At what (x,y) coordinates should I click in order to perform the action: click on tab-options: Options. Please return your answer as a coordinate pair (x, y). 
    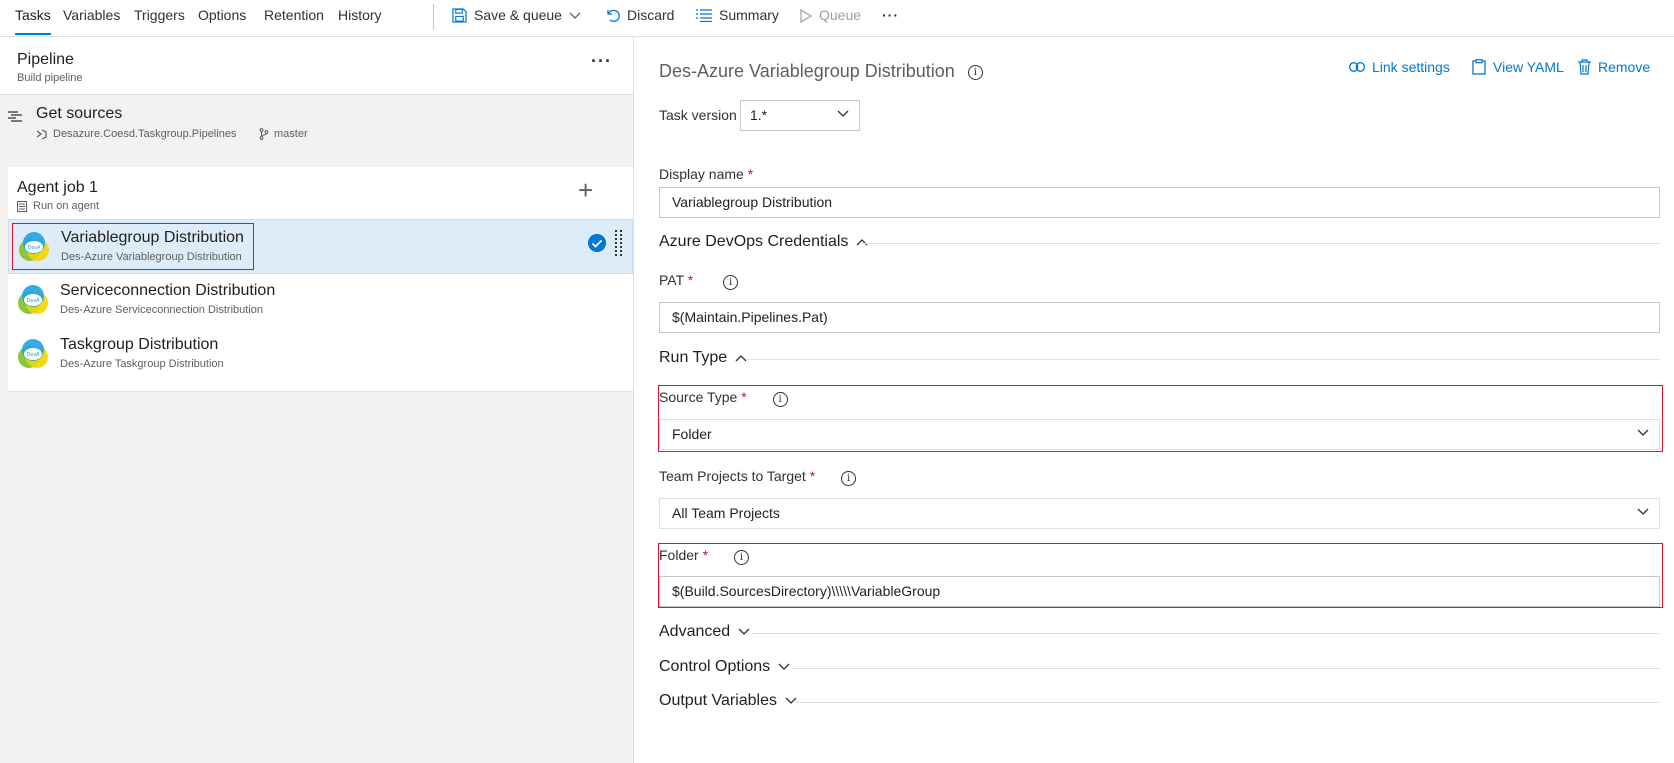
    Looking at the image, I should click on (222, 18).